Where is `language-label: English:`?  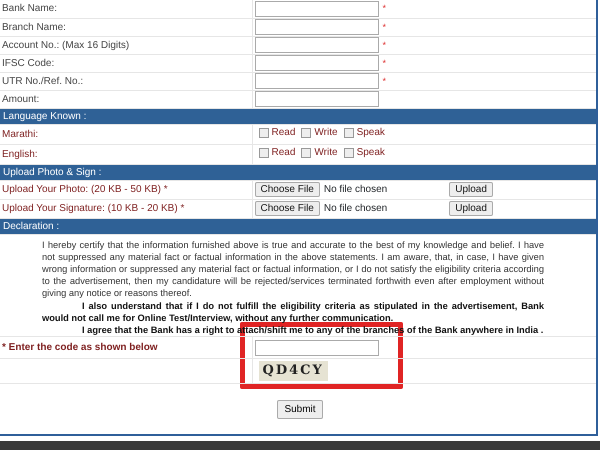 language-label: English: is located at coordinates (20, 154).